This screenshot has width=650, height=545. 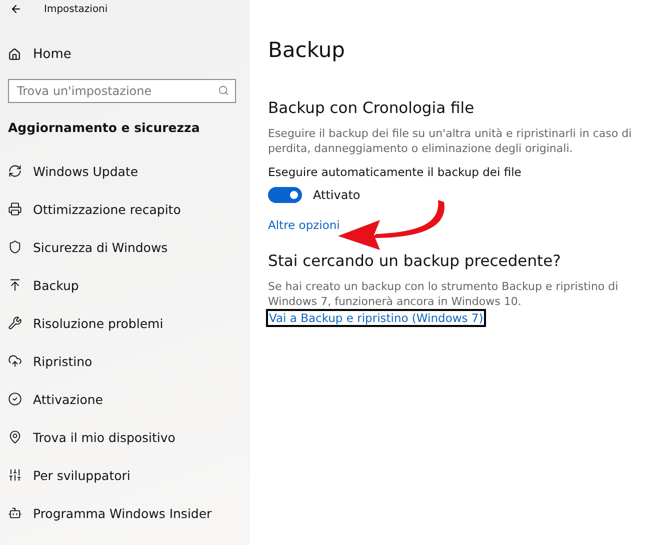 What do you see at coordinates (122, 513) in the screenshot?
I see `sidebar-item-label: Programma Windows Insider` at bounding box center [122, 513].